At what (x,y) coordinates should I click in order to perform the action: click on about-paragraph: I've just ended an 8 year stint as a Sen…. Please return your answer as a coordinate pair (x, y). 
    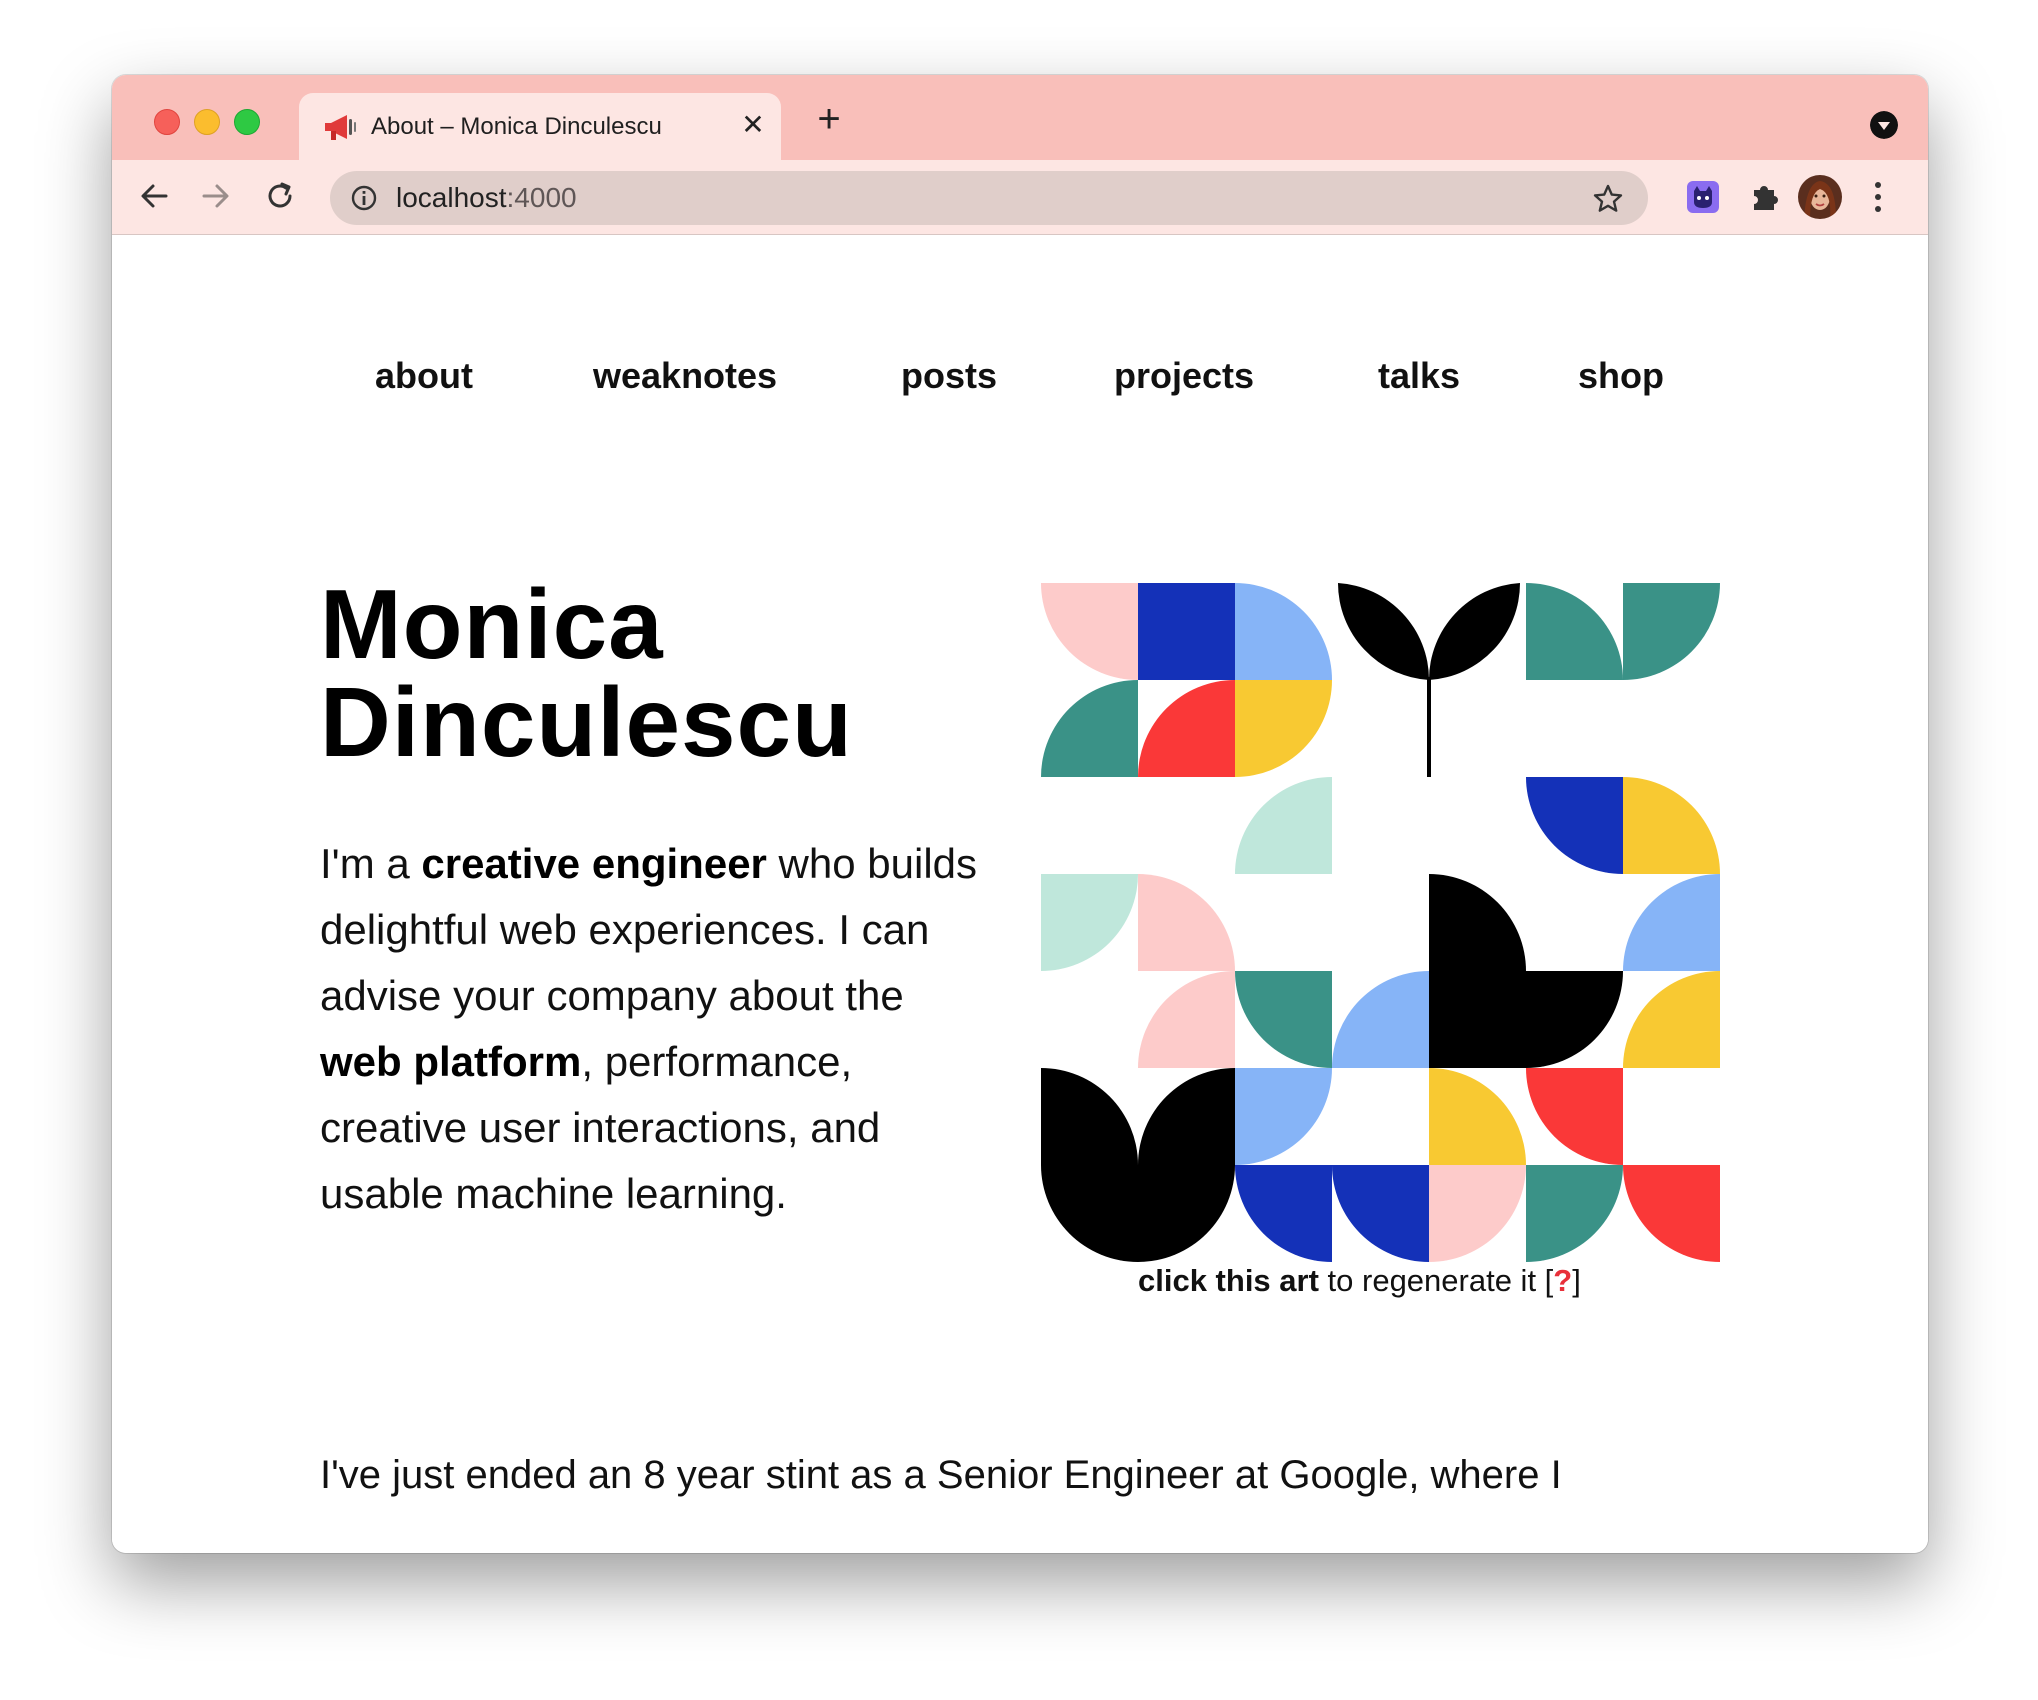
    Looking at the image, I should click on (941, 1475).